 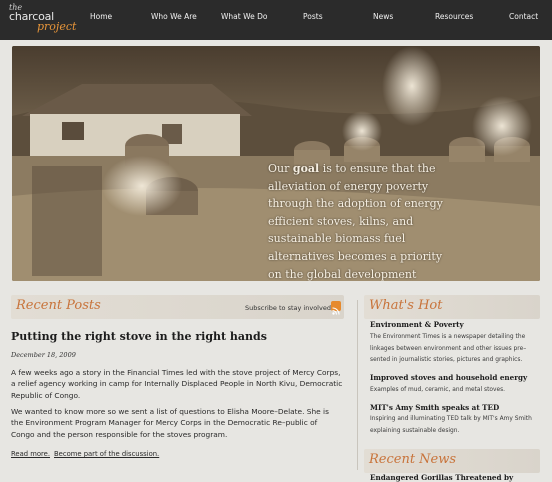 I want to click on nav-what-we-do: What We Do, so click(x=244, y=16).